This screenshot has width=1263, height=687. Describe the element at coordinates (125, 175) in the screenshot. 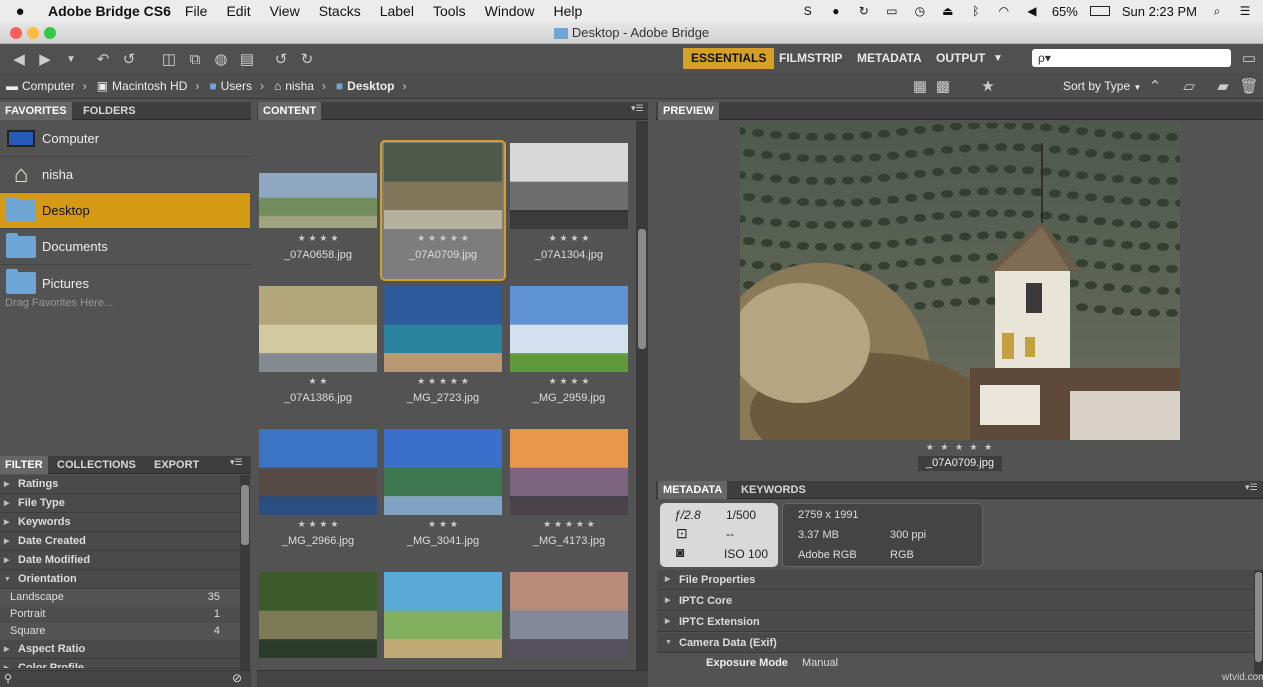

I see `favorite-nisha: ⌂nisha` at that location.